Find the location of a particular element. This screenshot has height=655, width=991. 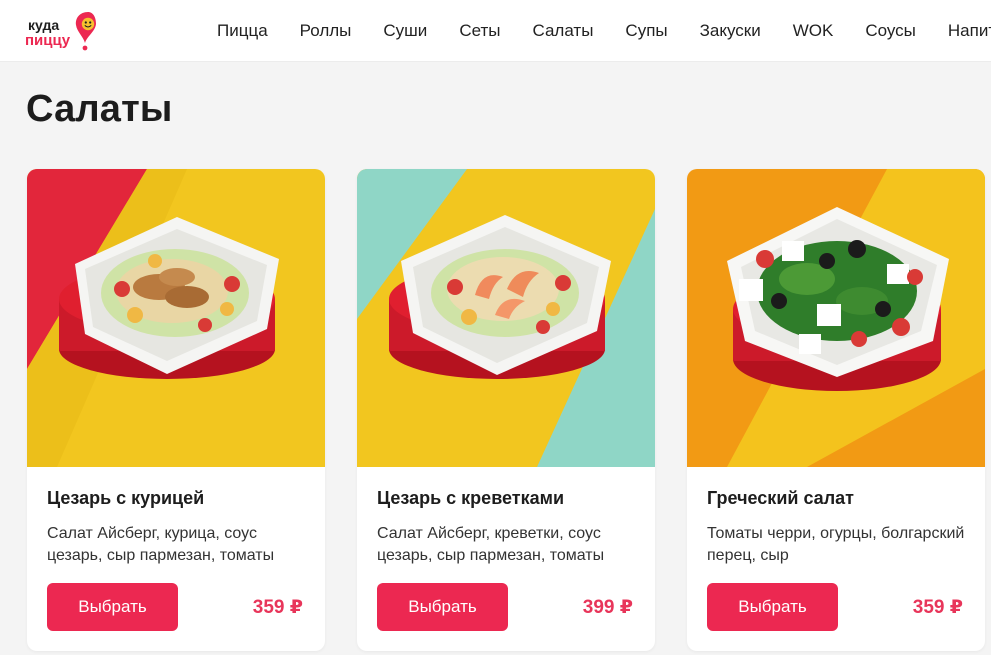

logo-line1: куда is located at coordinates (43, 25).